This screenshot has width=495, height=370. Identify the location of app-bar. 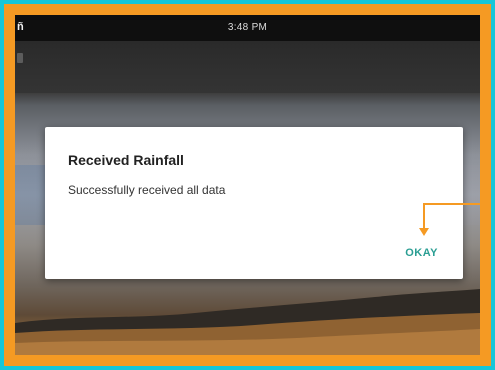
(247, 67).